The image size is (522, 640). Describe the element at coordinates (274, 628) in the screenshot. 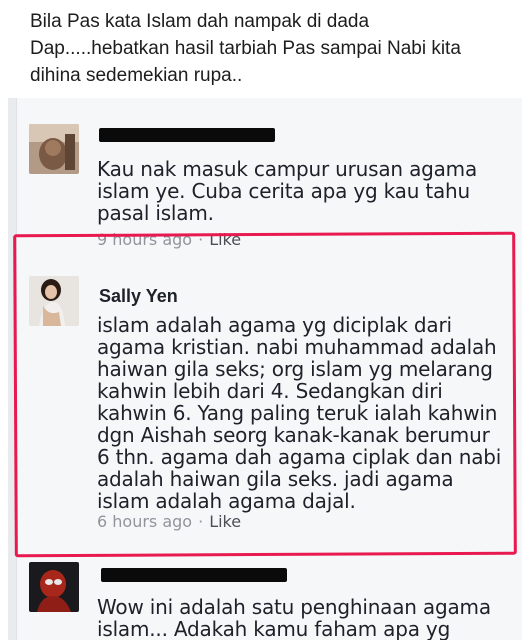

I see `comment-line: islam... Adakah kamu faham apa yg` at that location.